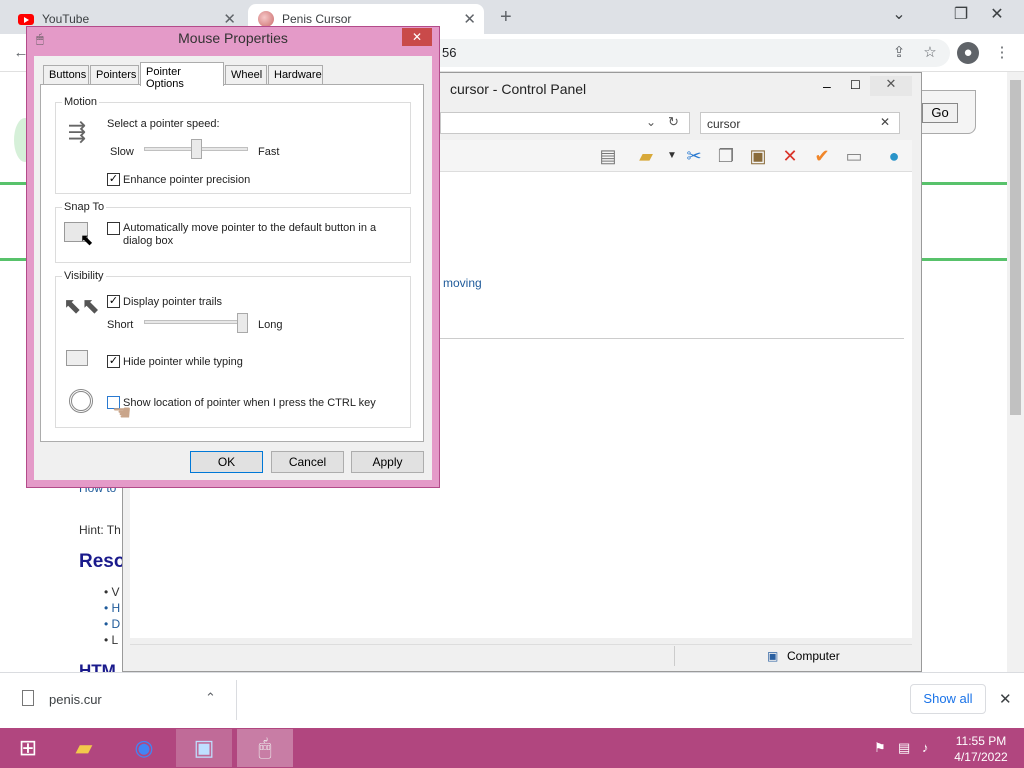  I want to click on tab-wheel: Wheel, so click(246, 75).